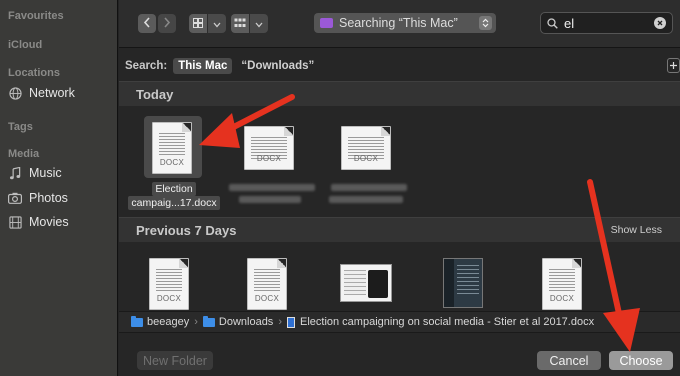 This screenshot has width=680, height=376. I want to click on sidebar-item-photos: Photos, so click(38, 198).